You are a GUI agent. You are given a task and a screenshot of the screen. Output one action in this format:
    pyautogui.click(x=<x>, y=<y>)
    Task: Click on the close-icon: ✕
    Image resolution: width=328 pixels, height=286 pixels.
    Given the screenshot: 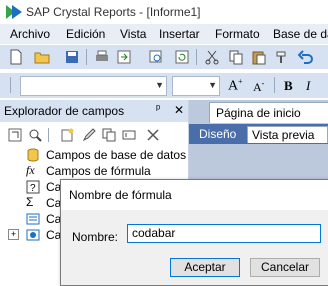 What is the action you would take?
    pyautogui.click(x=179, y=110)
    